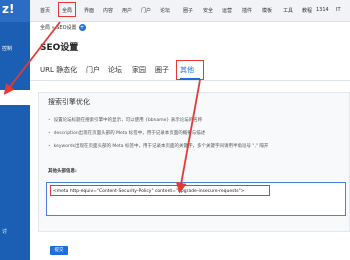 This screenshot has width=350, height=260. Describe the element at coordinates (93, 70) in the screenshot. I see `tab-portal: 门户` at that location.